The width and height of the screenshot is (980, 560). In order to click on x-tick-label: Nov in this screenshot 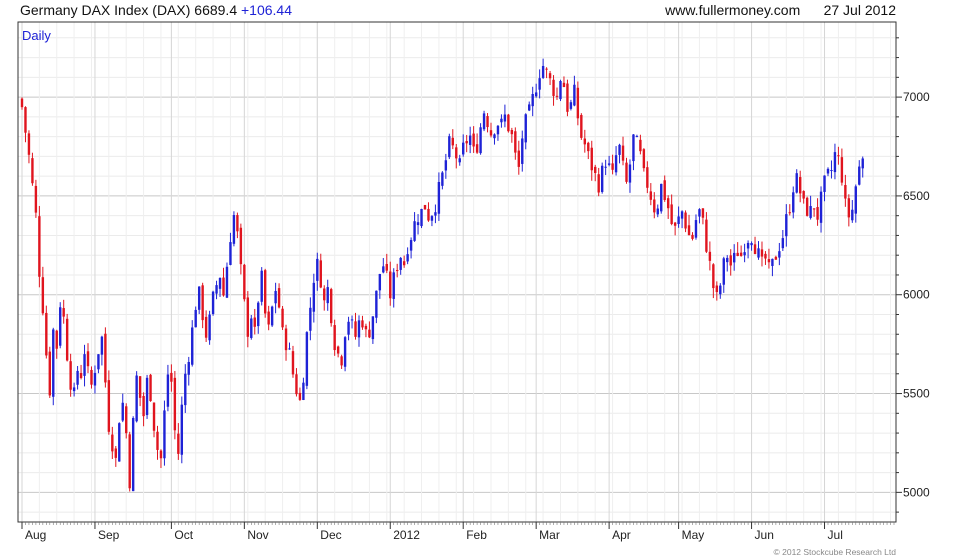, I will do `click(257, 535)`.